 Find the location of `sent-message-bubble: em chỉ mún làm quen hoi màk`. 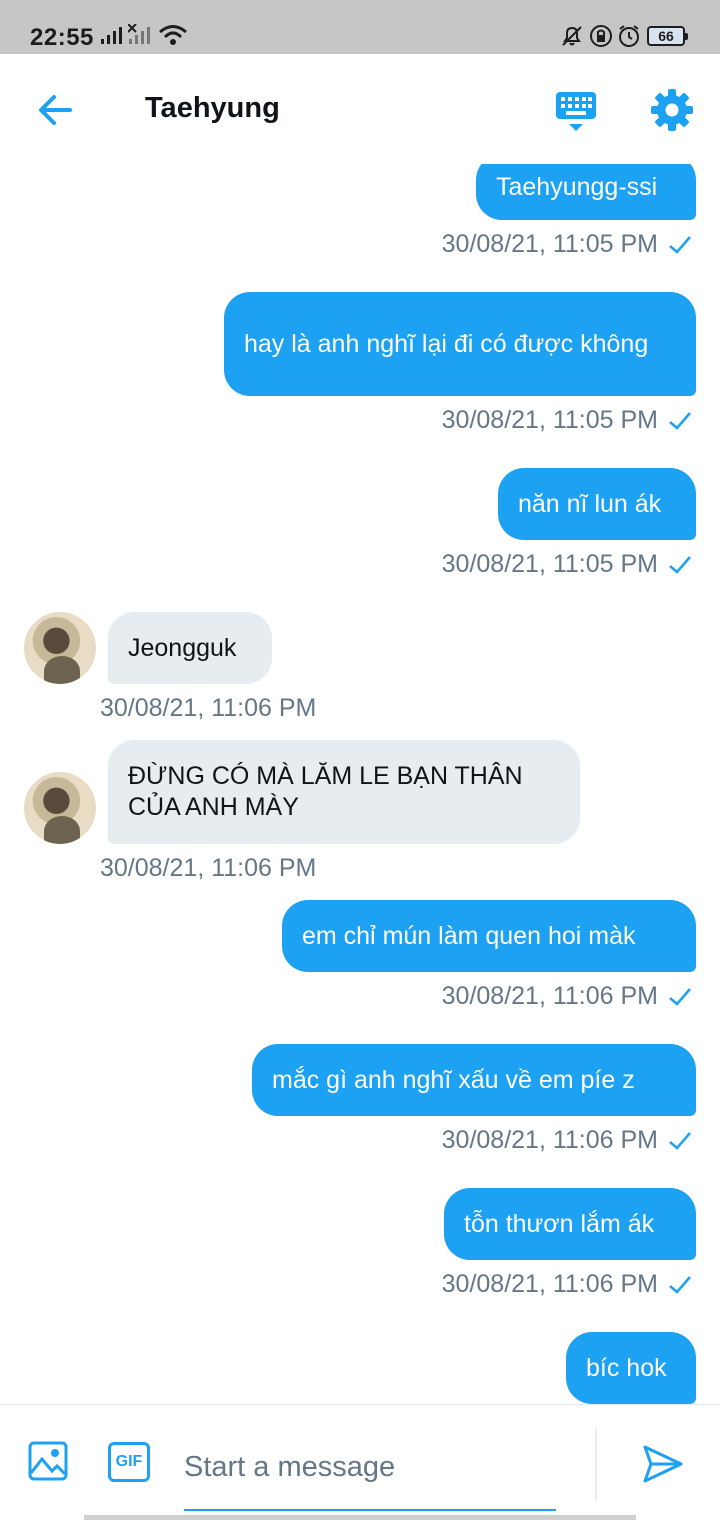

sent-message-bubble: em chỉ mún làm quen hoi màk is located at coordinates (489, 936).